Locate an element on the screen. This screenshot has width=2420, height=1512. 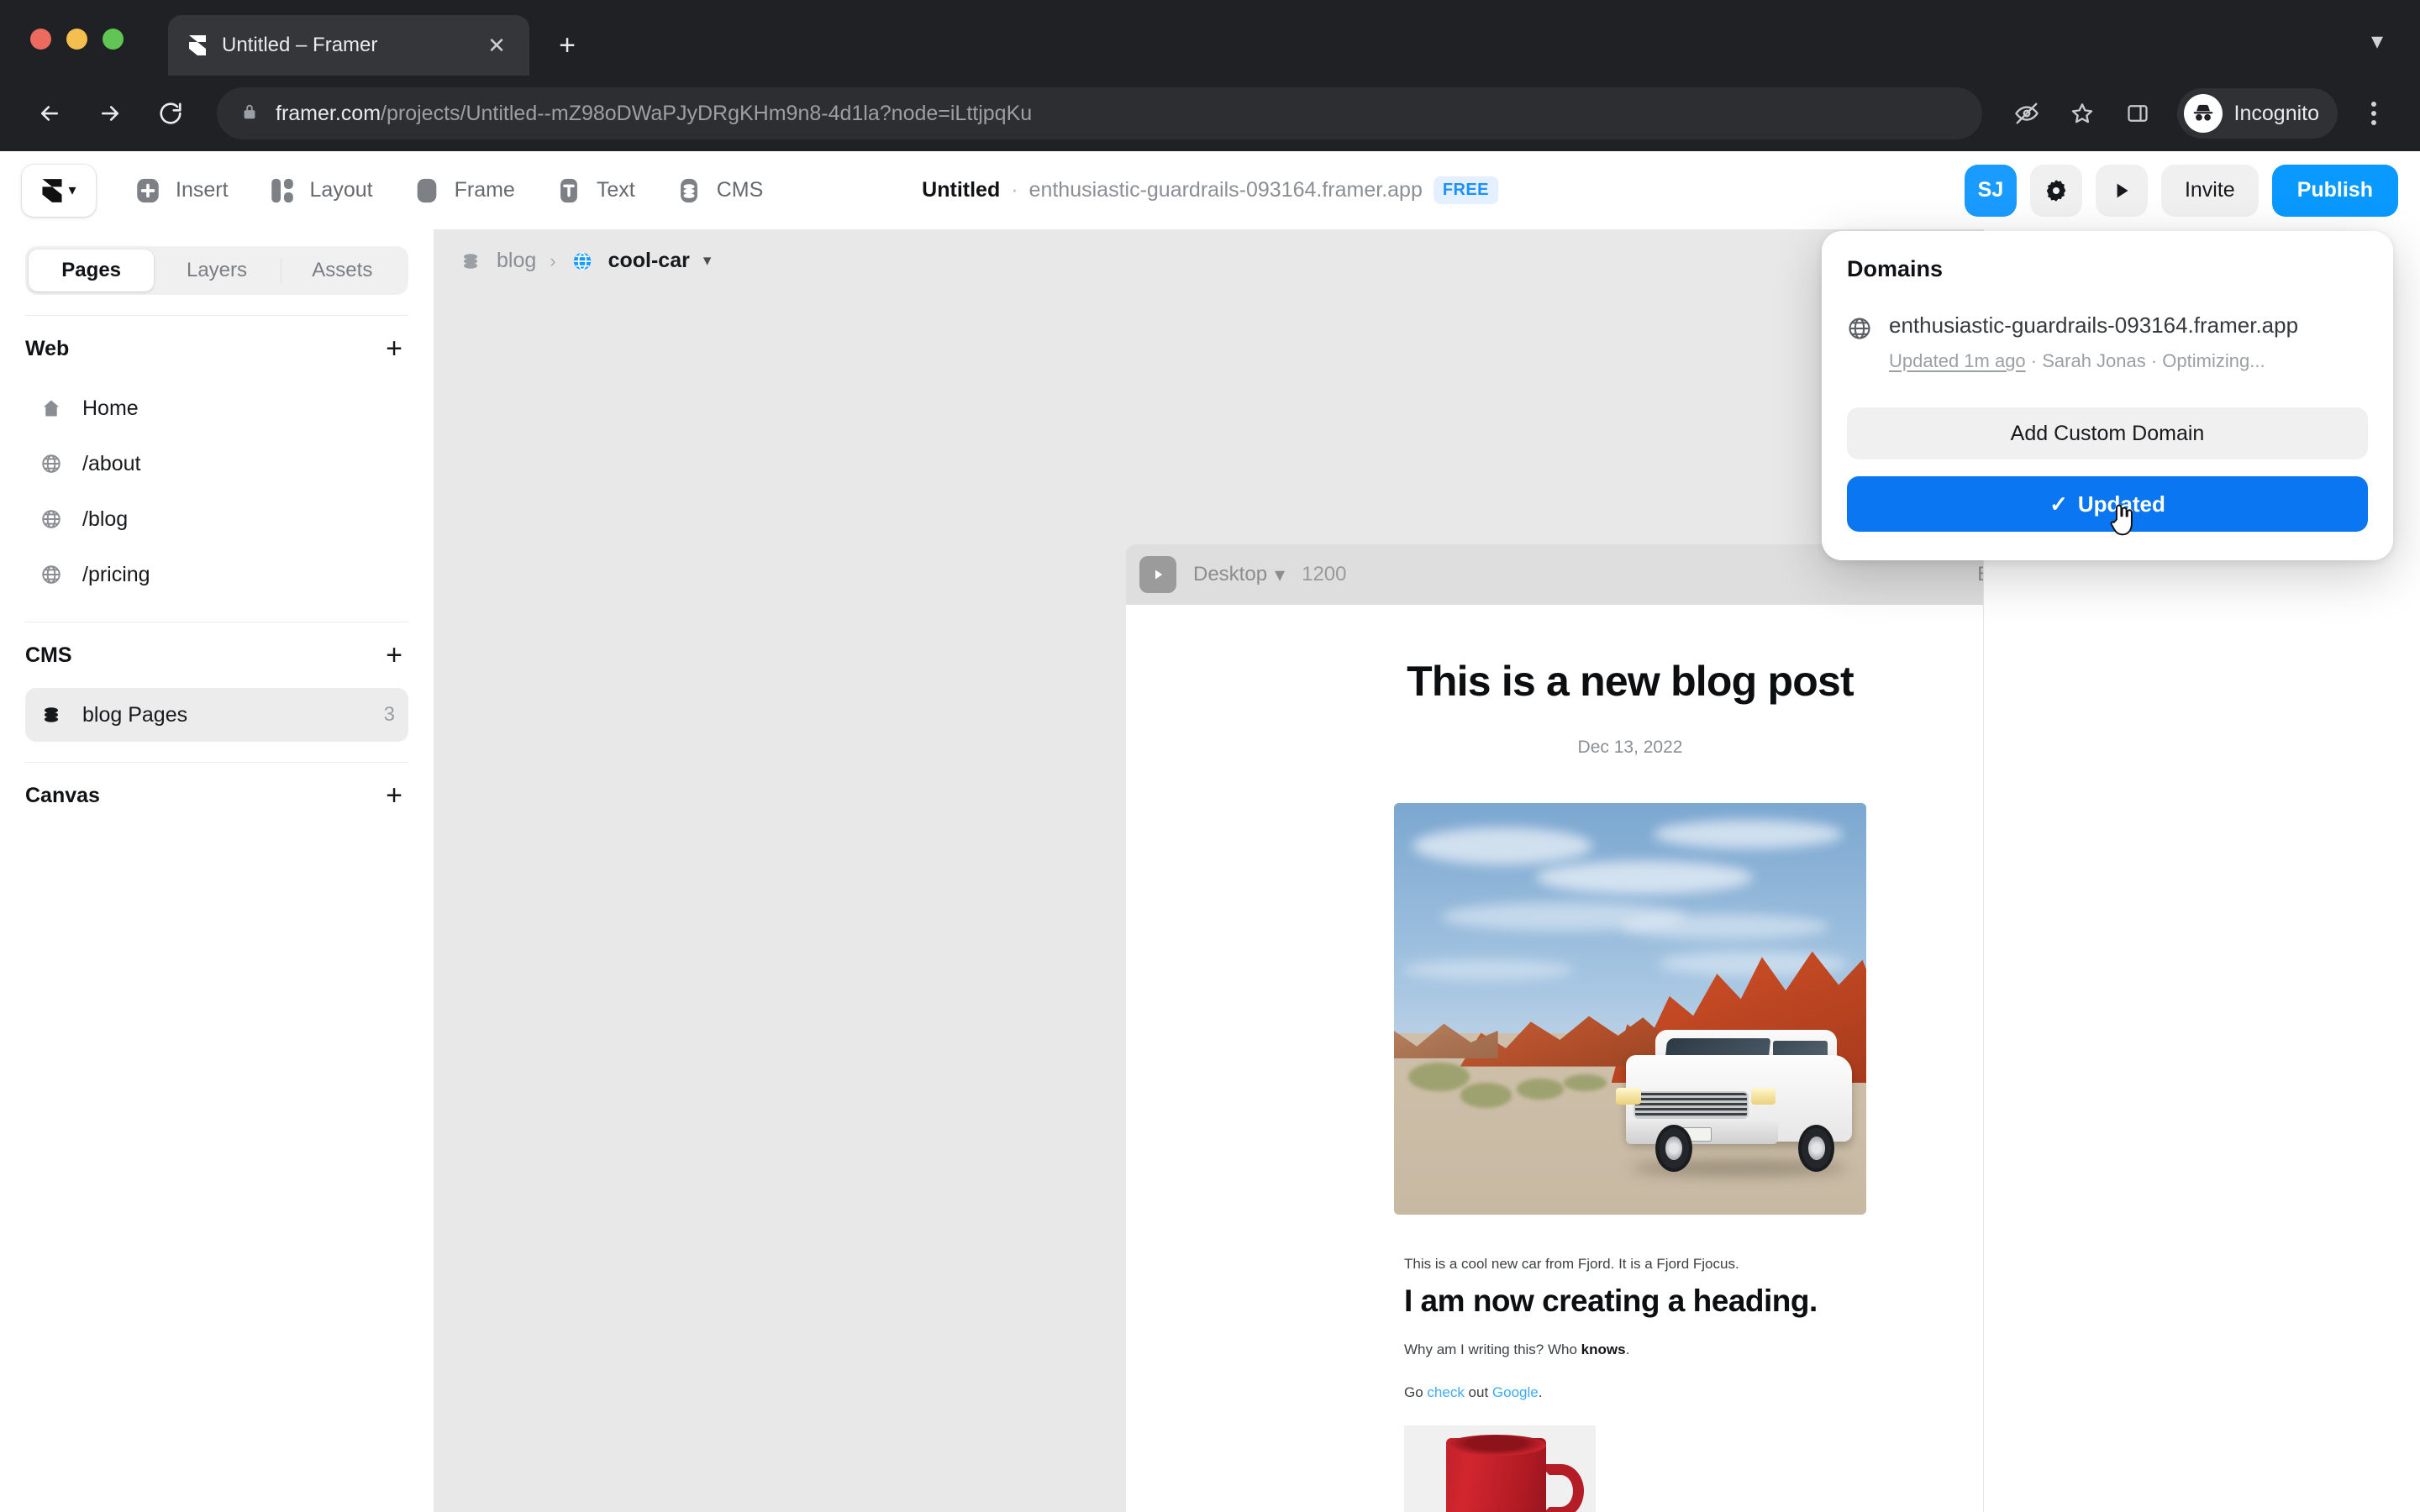
forward-arrow-icon is located at coordinates (110, 113).